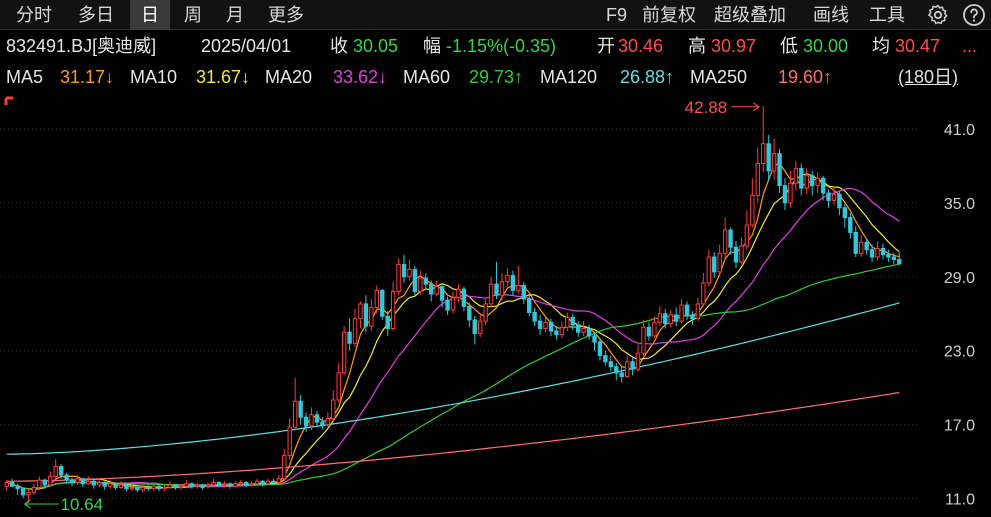 The width and height of the screenshot is (991, 517). I want to click on ma120-value: 26.88↑, so click(647, 77).